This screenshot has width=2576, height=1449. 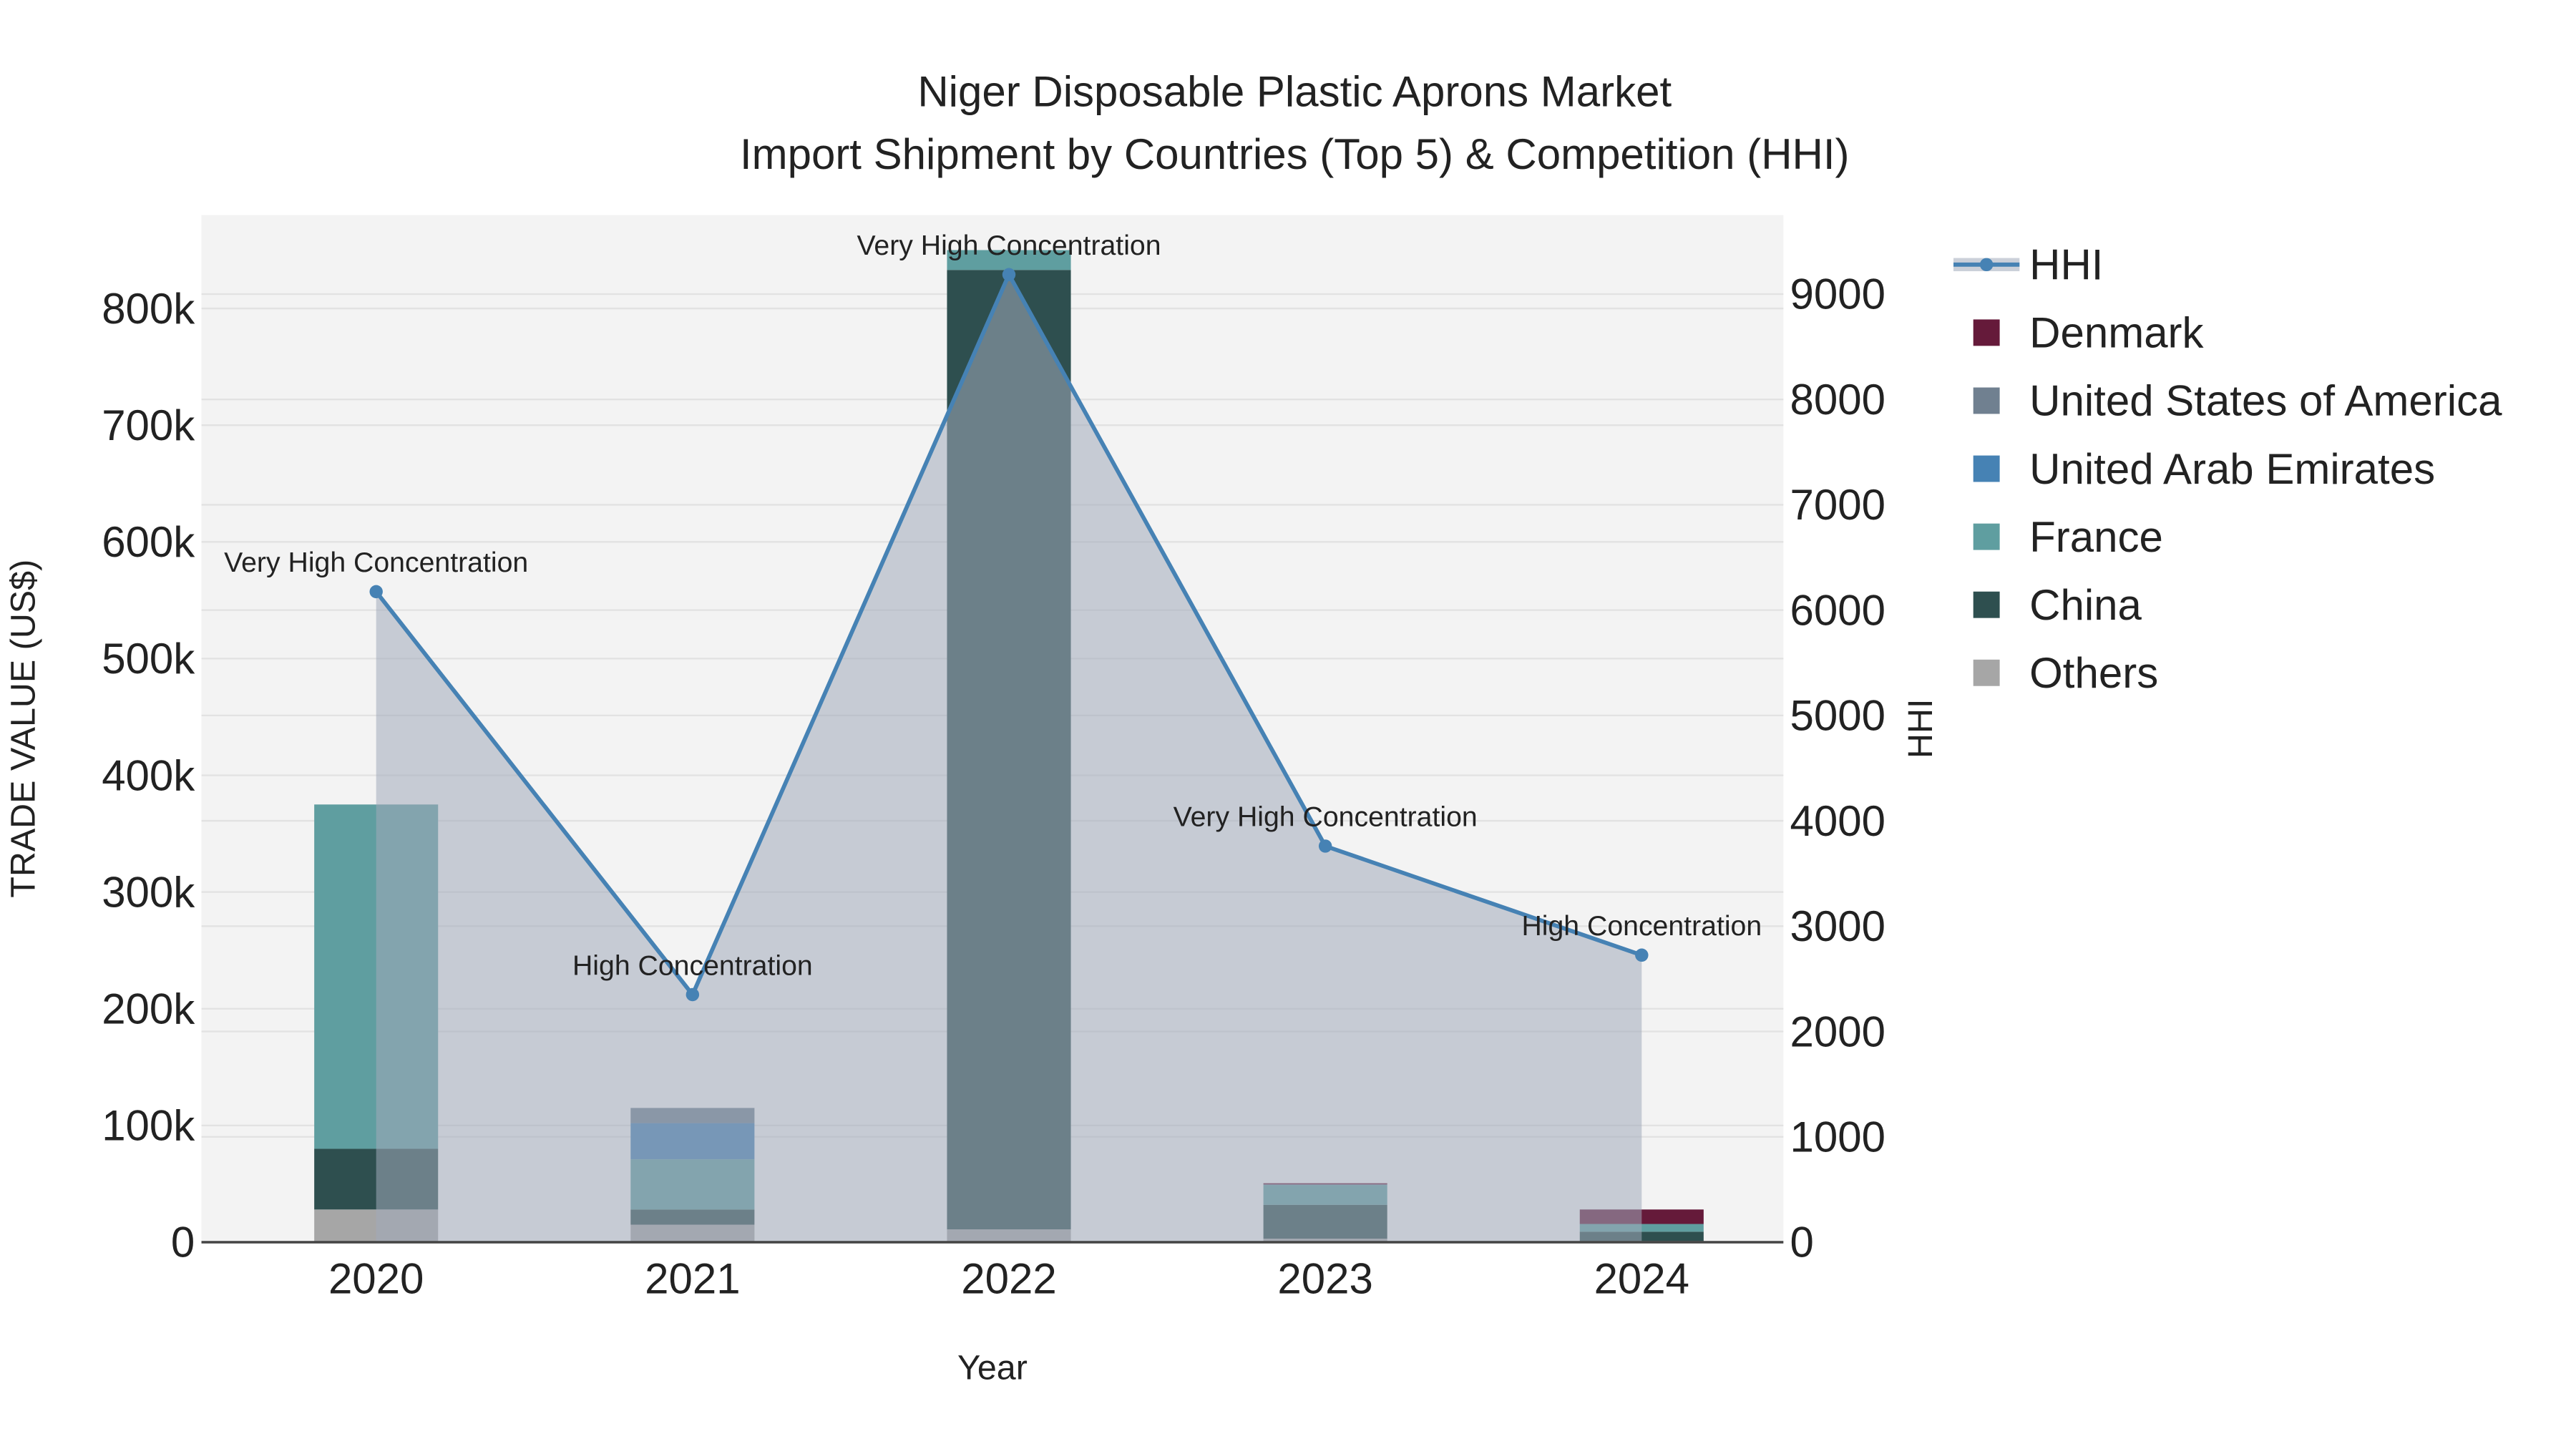 What do you see at coordinates (992, 1368) in the screenshot?
I see `x-axis-label: Year` at bounding box center [992, 1368].